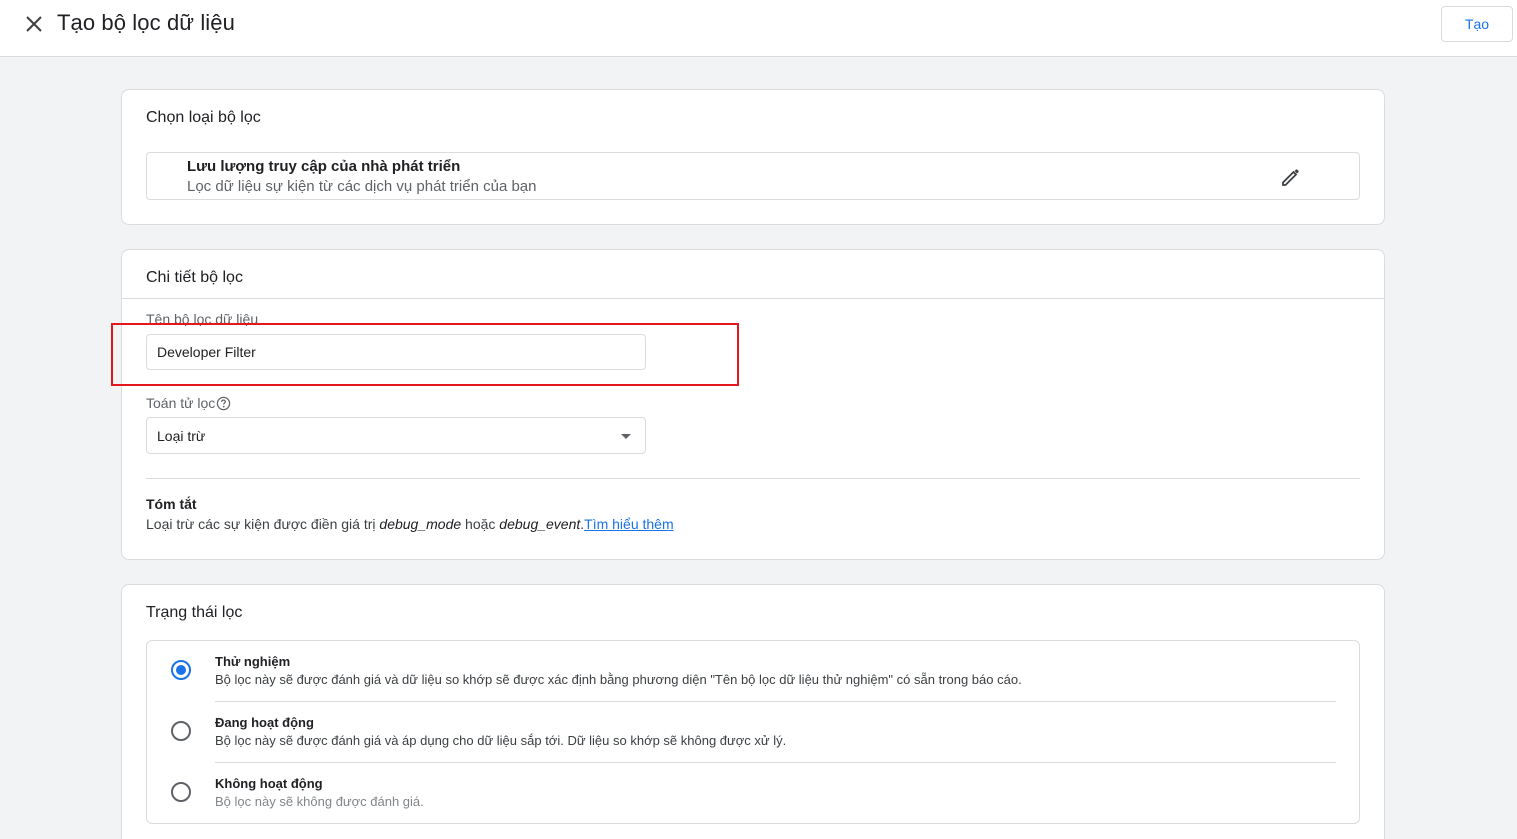  I want to click on filter-operator-label: Toán tử lọc, so click(181, 403).